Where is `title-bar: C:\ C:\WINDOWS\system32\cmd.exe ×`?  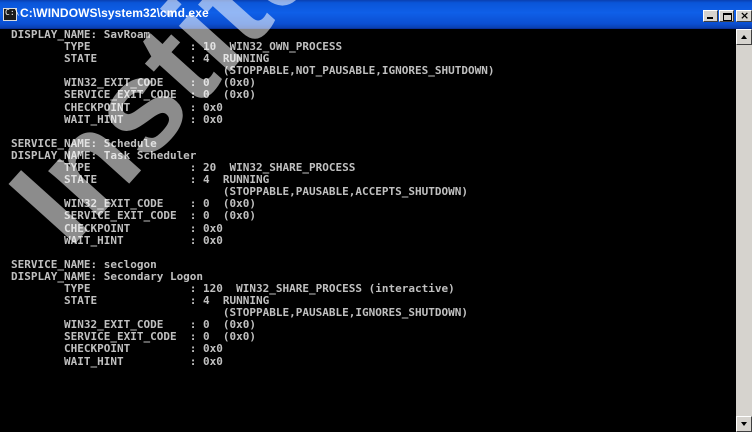
title-bar: C:\ C:\WINDOWS\system32\cmd.exe × is located at coordinates (376, 14).